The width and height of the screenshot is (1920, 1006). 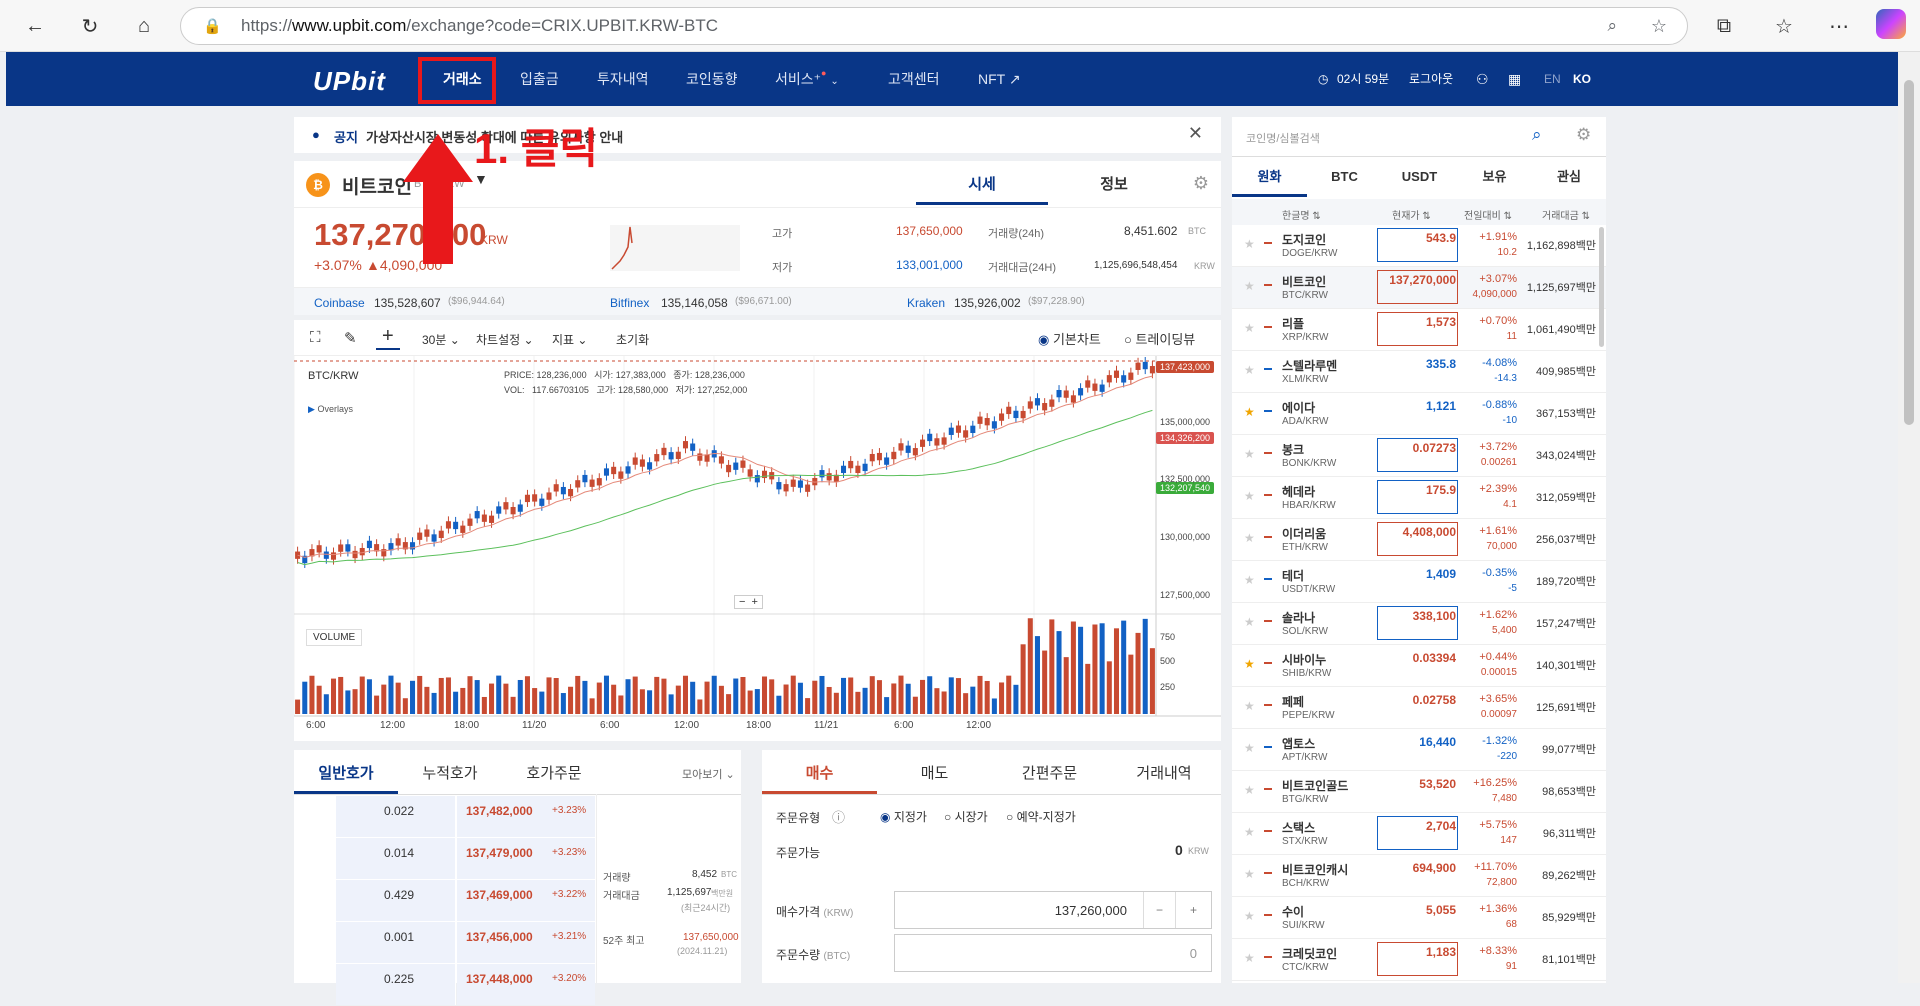 What do you see at coordinates (1419, 137) in the screenshot?
I see `coin-search: 코인명/심볼검색 ⌕ ⚙` at bounding box center [1419, 137].